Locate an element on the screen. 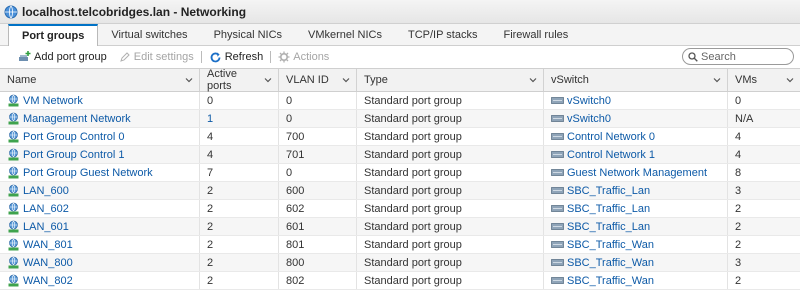  active-ports-value: 0 is located at coordinates (210, 100).